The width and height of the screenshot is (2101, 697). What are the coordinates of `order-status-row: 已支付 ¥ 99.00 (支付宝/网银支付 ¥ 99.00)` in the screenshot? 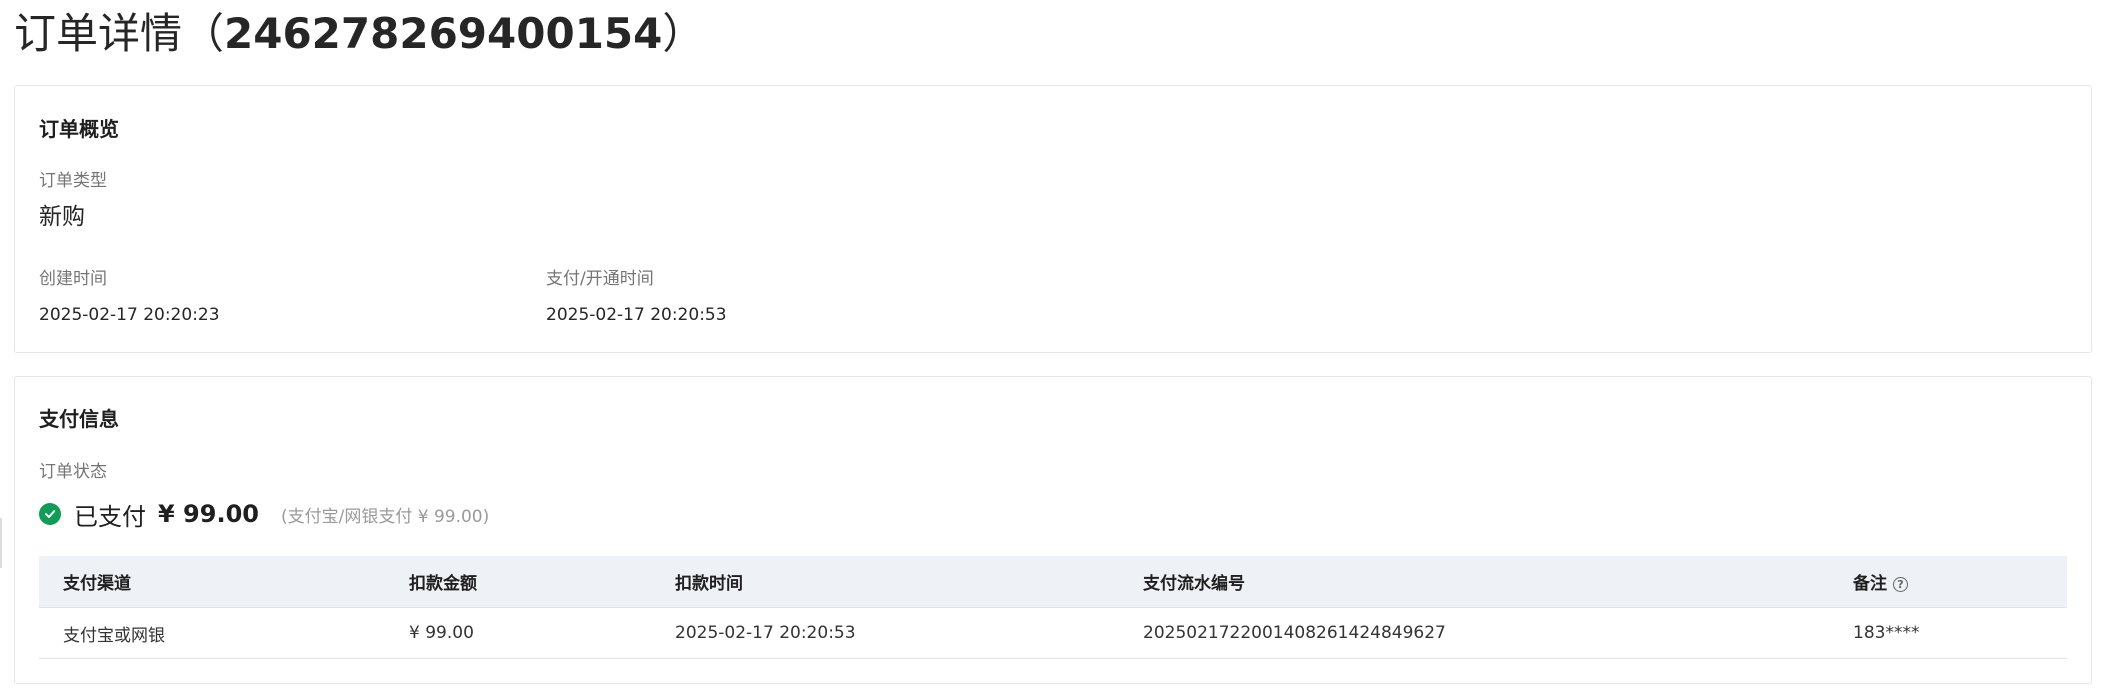 It's located at (264, 514).